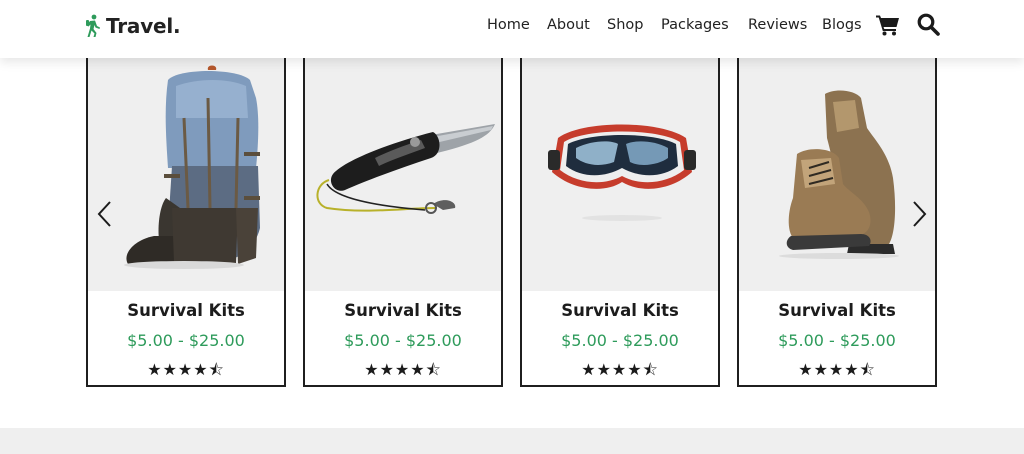 The image size is (1024, 454). What do you see at coordinates (186, 174) in the screenshot?
I see `product-image-backpack` at bounding box center [186, 174].